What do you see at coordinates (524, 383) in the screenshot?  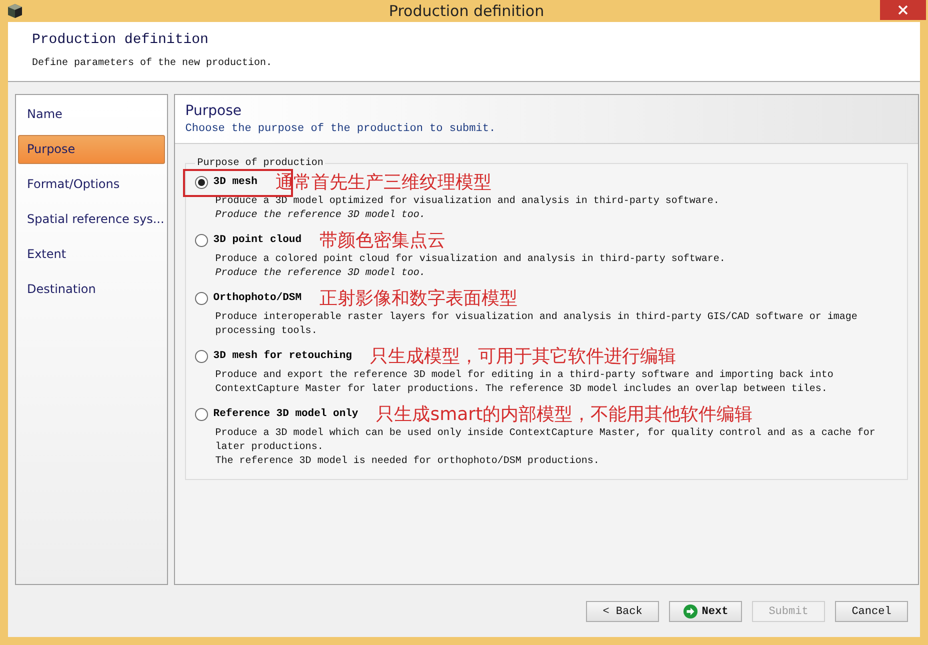 I see `option-description: Produce and export the reference 3D model for editing in a third-party software and importing back into ContextCapture Master for later productions. The reference 3D model includes an overlap between tiles.` at bounding box center [524, 383].